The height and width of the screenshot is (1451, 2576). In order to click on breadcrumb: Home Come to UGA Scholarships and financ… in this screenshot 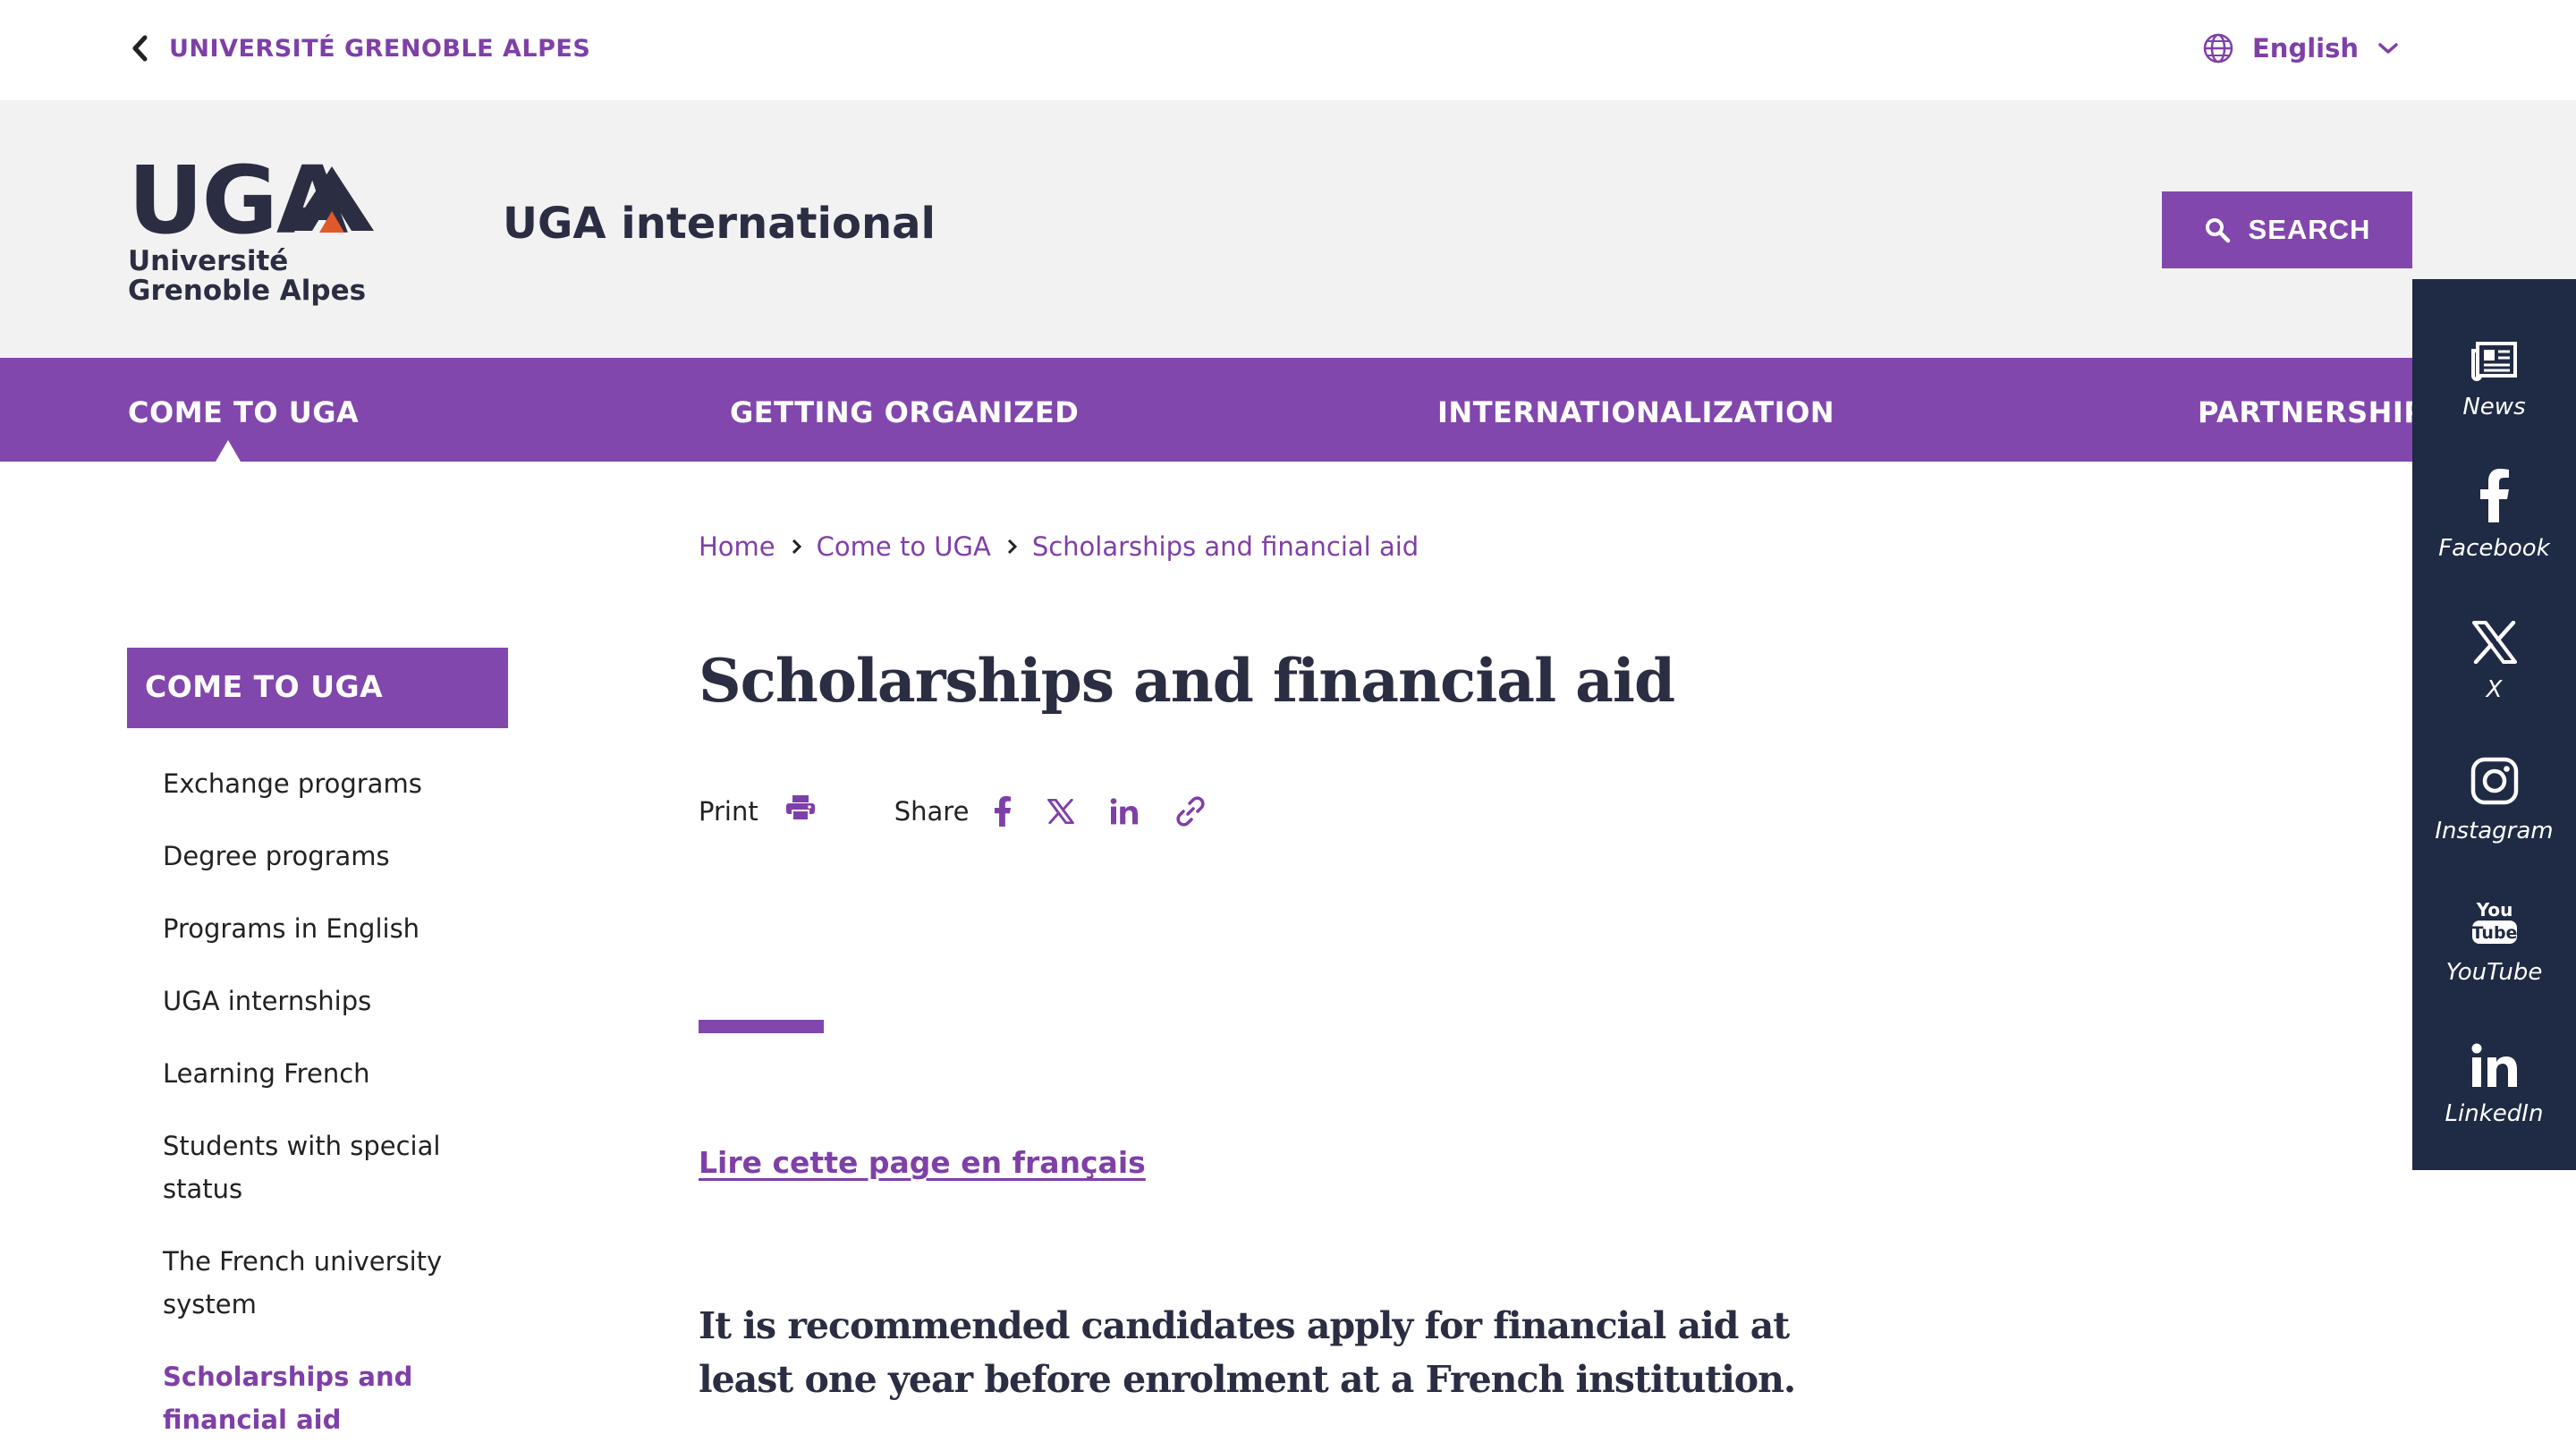, I will do `click(1059, 547)`.